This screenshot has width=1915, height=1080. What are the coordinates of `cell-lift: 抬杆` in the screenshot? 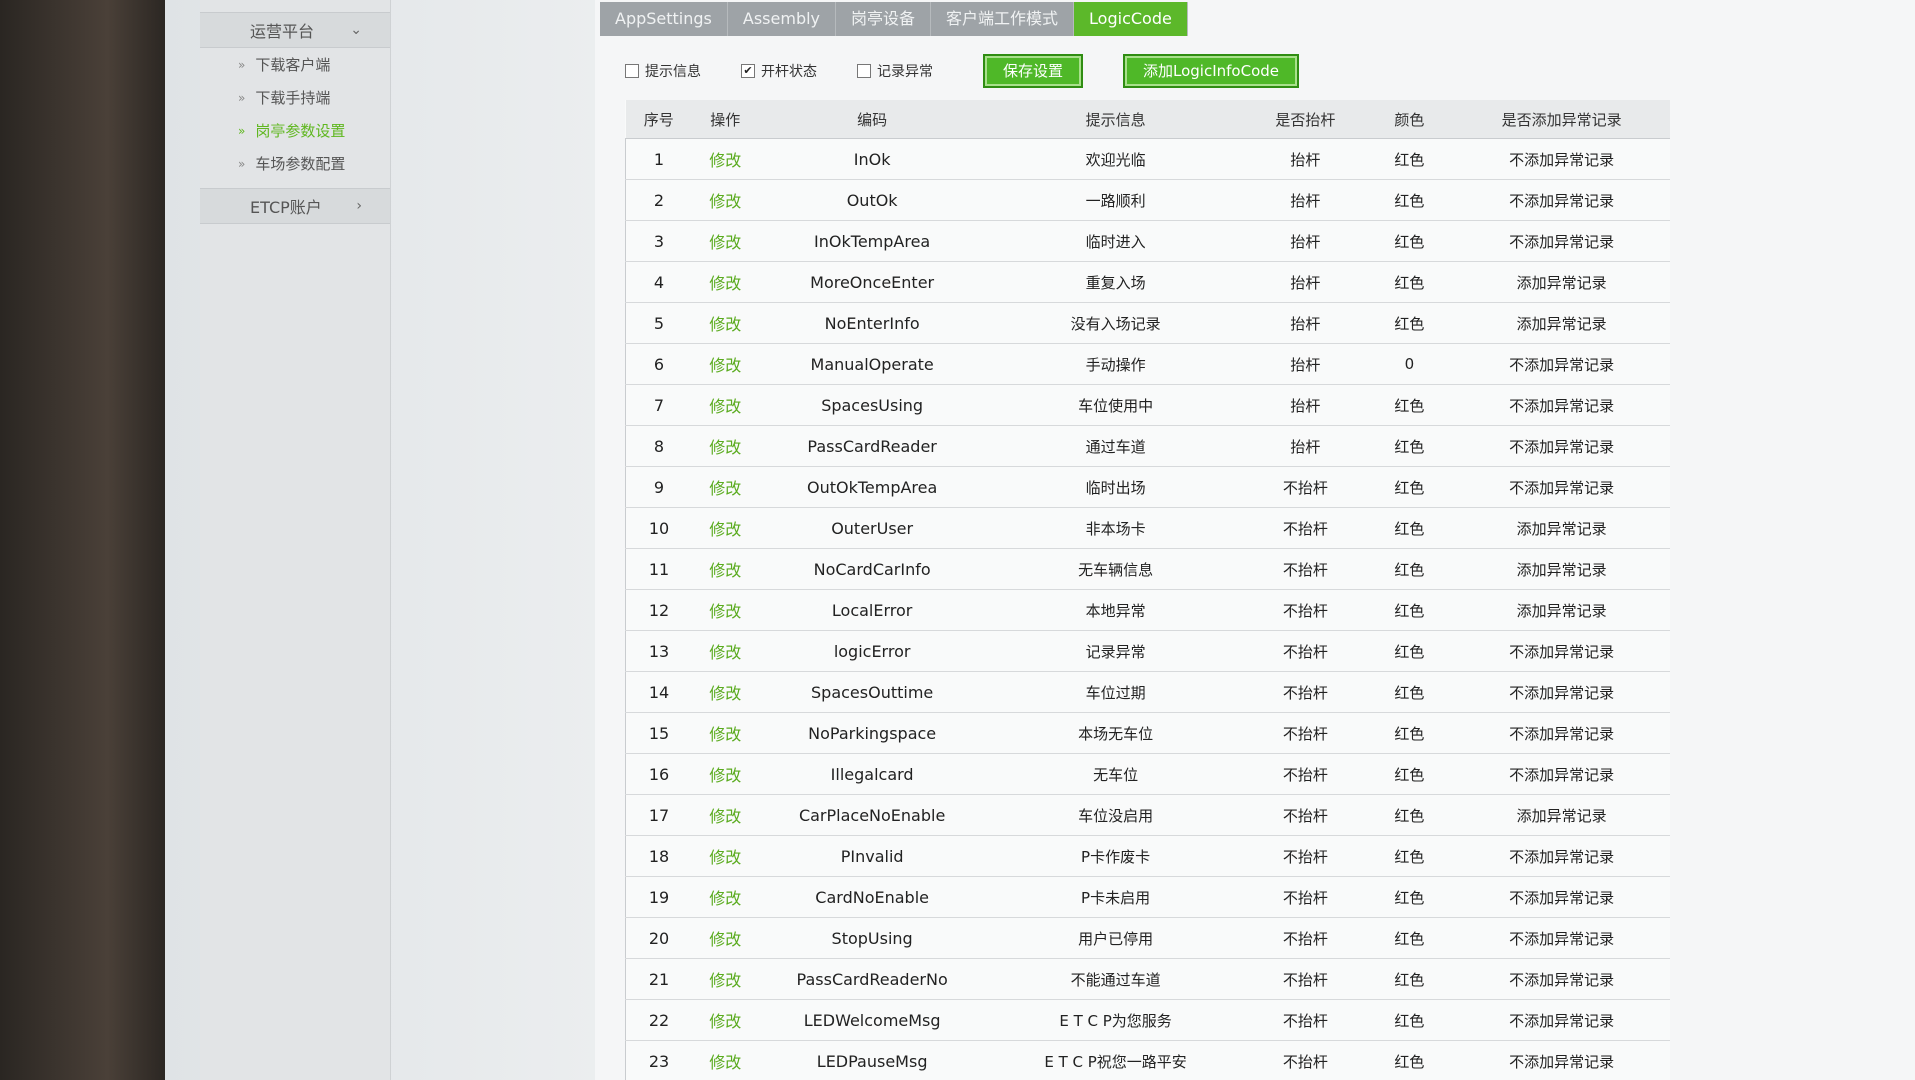 It's located at (1305, 405).